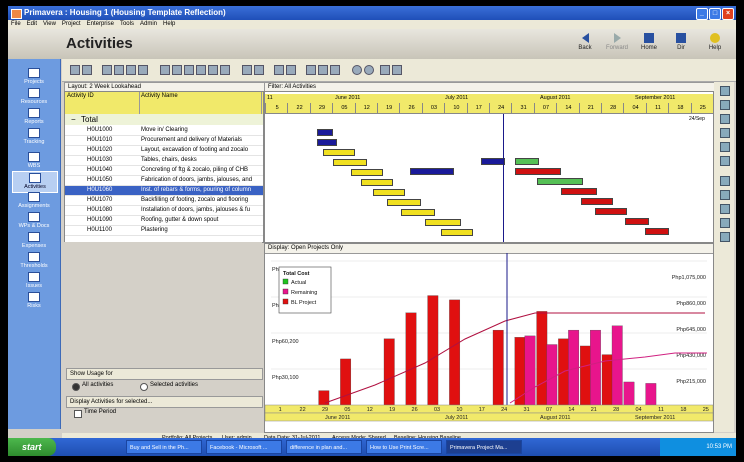  I want to click on schedule-icon, so click(225, 70).